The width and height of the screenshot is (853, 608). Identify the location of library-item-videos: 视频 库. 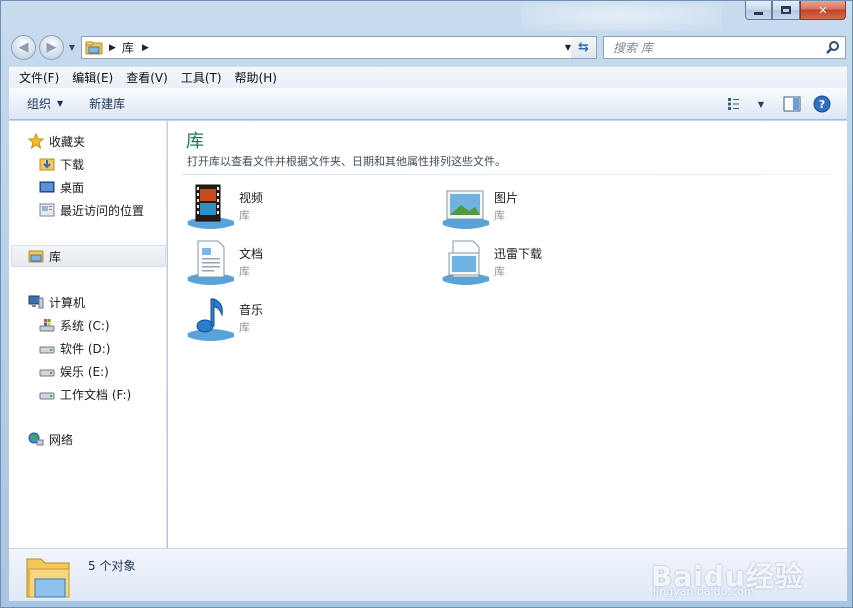
(306, 209).